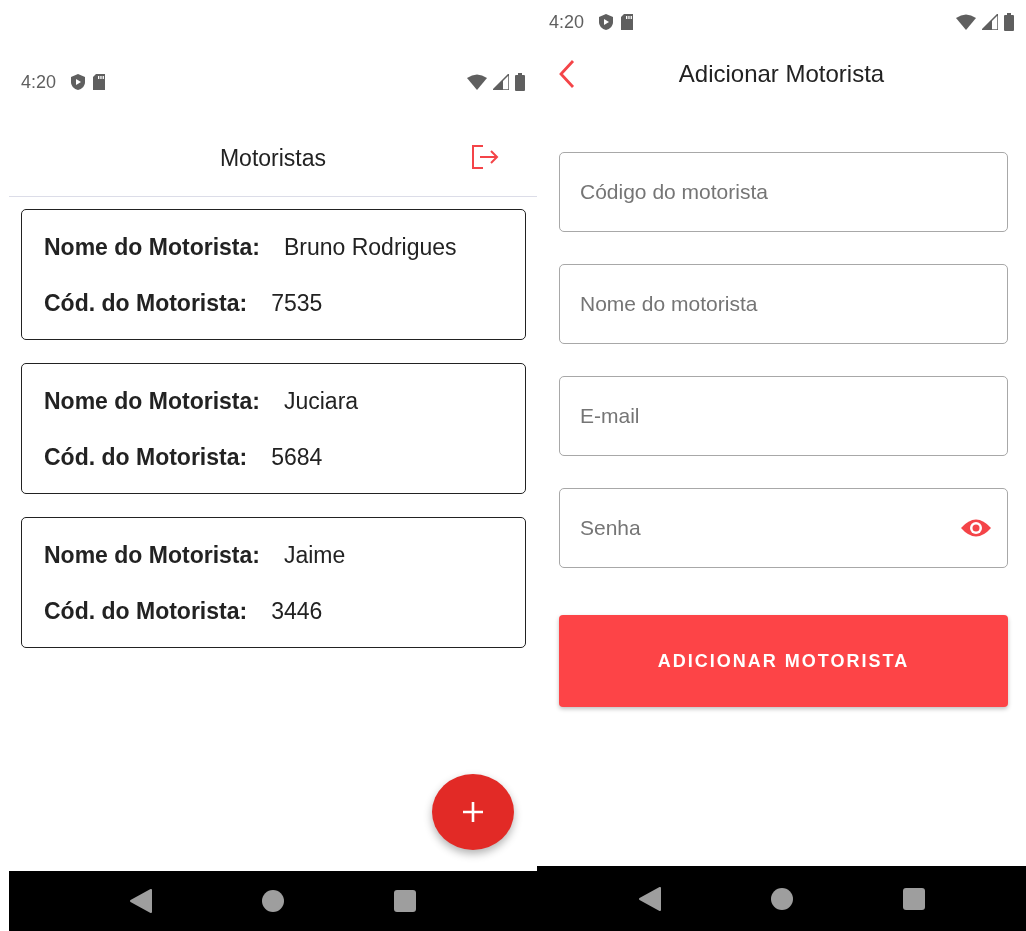 This screenshot has height=931, width=1026. What do you see at coordinates (783, 416) in the screenshot?
I see `input-field: E-mail` at bounding box center [783, 416].